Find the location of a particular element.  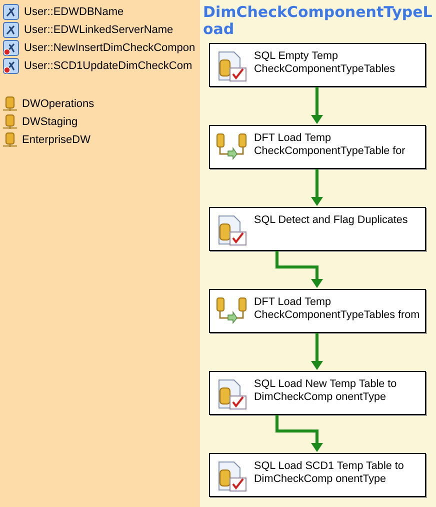

task-label: SQL Empty Temp is located at coordinates (297, 56).